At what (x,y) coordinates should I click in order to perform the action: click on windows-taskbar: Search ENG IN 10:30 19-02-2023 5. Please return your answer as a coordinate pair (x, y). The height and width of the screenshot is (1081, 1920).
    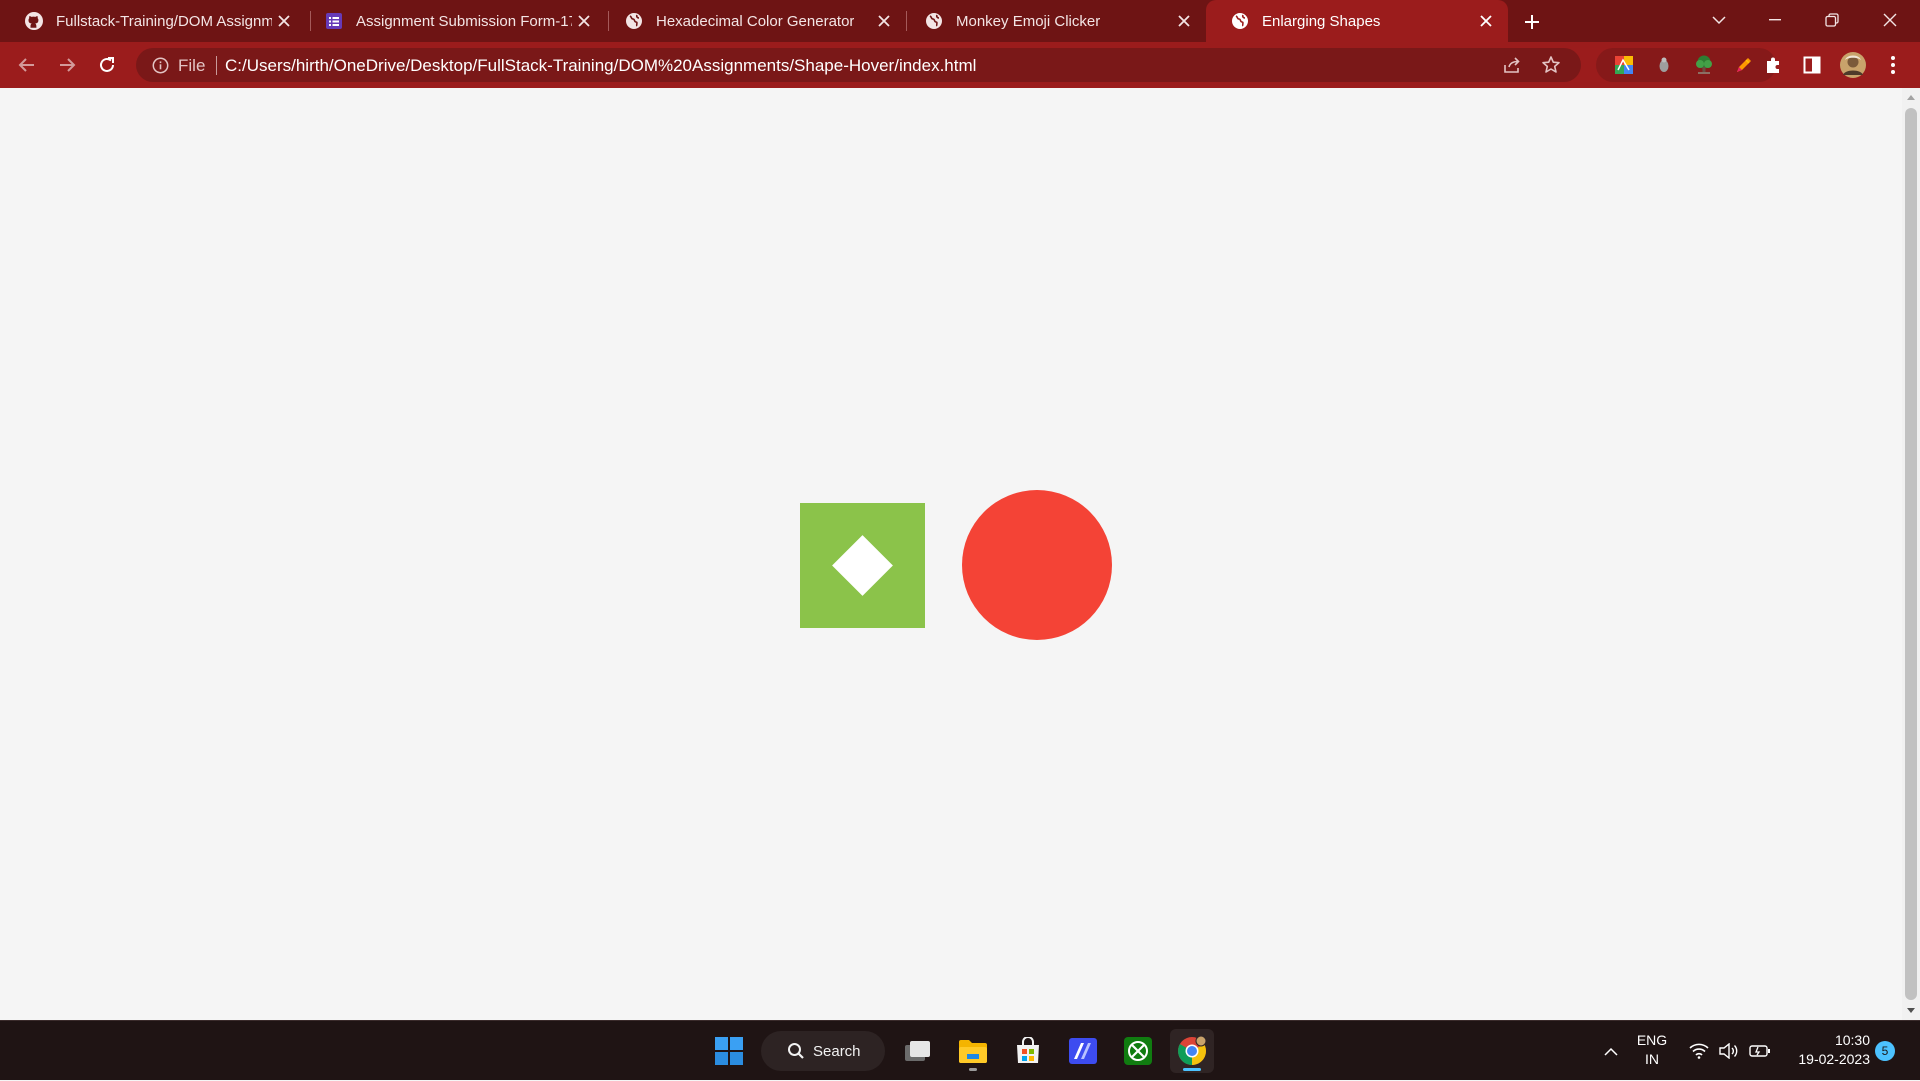
    Looking at the image, I should click on (960, 1050).